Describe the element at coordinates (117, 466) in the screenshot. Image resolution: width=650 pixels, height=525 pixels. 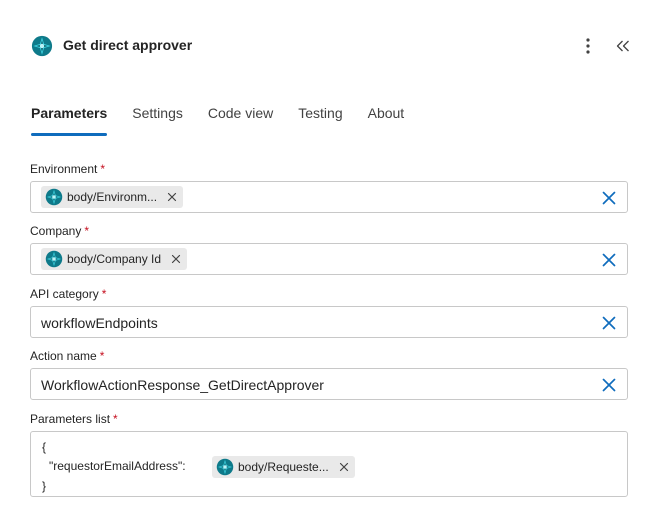
I see `parameter-key: "requestorEmailAddress":` at that location.